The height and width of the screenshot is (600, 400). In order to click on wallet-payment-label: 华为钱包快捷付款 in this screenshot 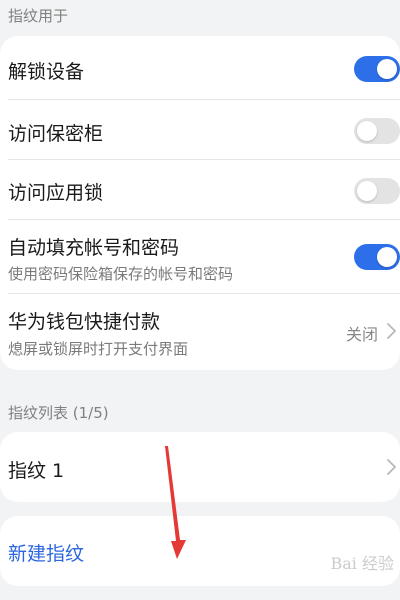, I will do `click(84, 322)`.